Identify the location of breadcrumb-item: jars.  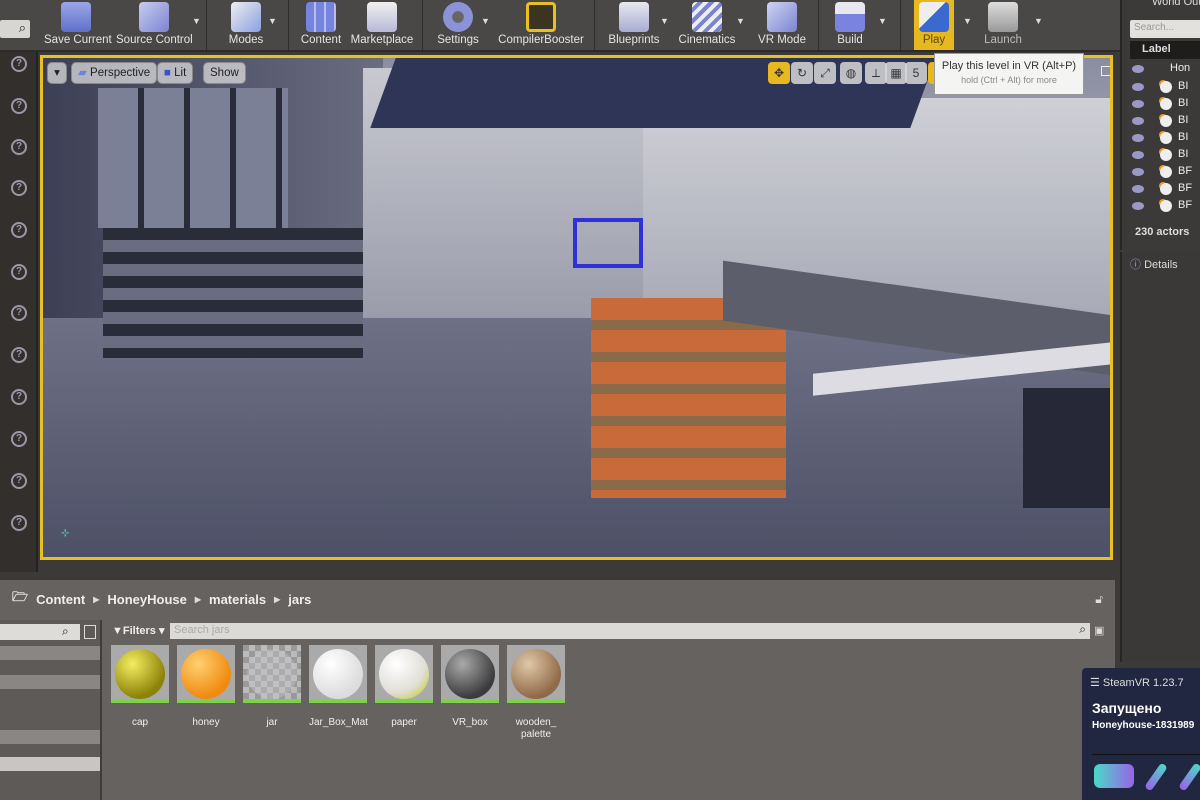
(299, 599).